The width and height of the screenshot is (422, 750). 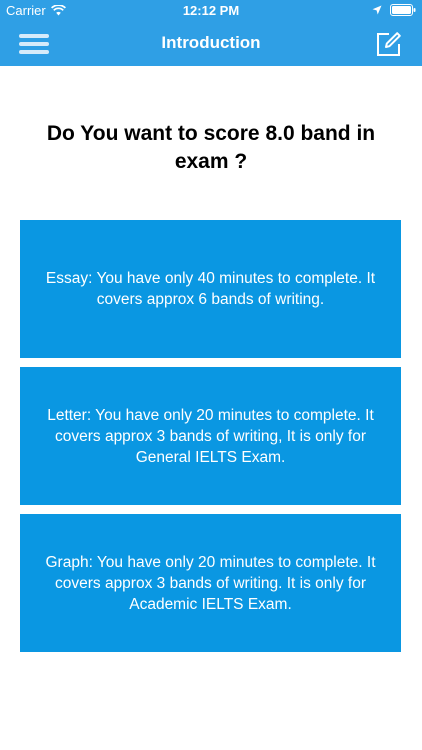 What do you see at coordinates (403, 10) in the screenshot?
I see `battery-icon` at bounding box center [403, 10].